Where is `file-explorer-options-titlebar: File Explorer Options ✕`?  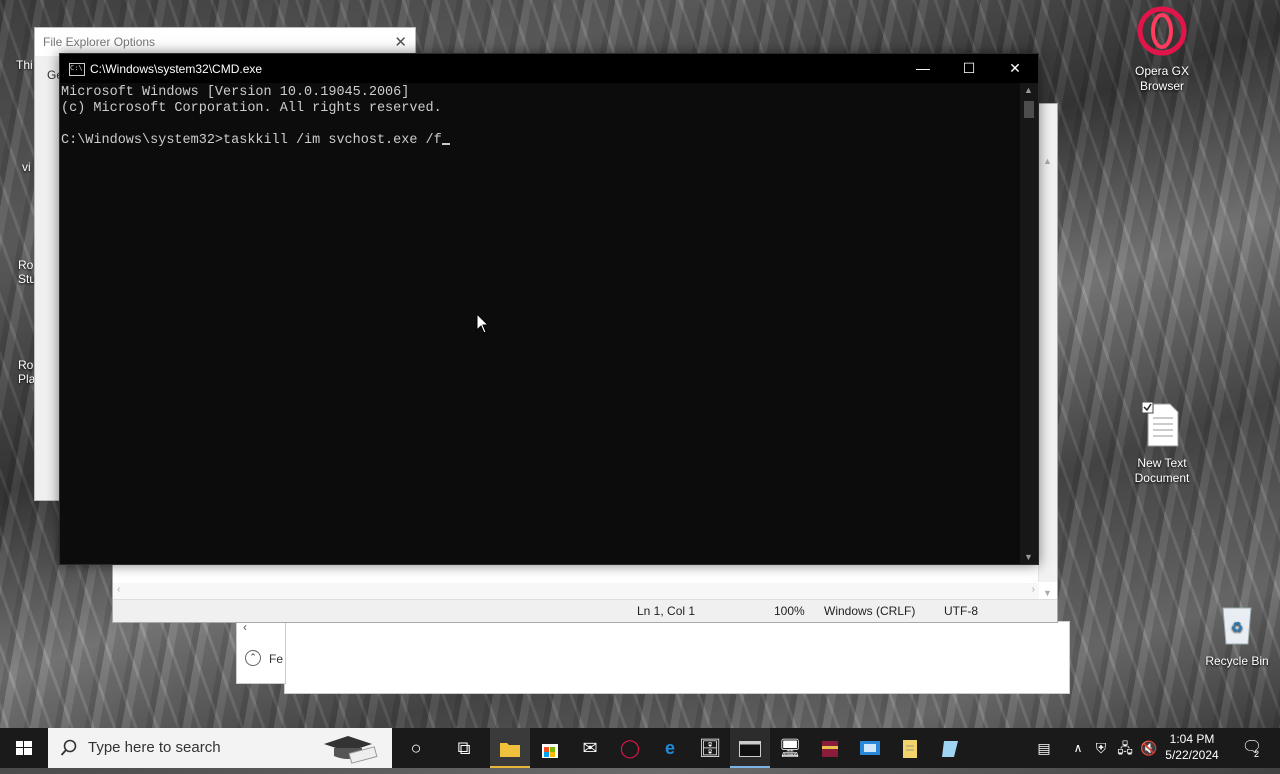
file-explorer-options-titlebar: File Explorer Options ✕ is located at coordinates (225, 42).